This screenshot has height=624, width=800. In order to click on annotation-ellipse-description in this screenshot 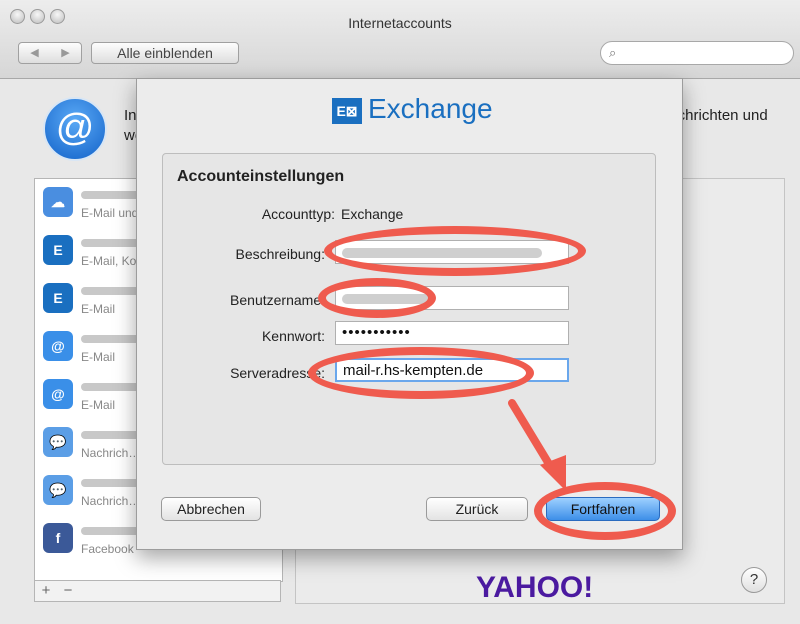, I will do `click(455, 251)`.